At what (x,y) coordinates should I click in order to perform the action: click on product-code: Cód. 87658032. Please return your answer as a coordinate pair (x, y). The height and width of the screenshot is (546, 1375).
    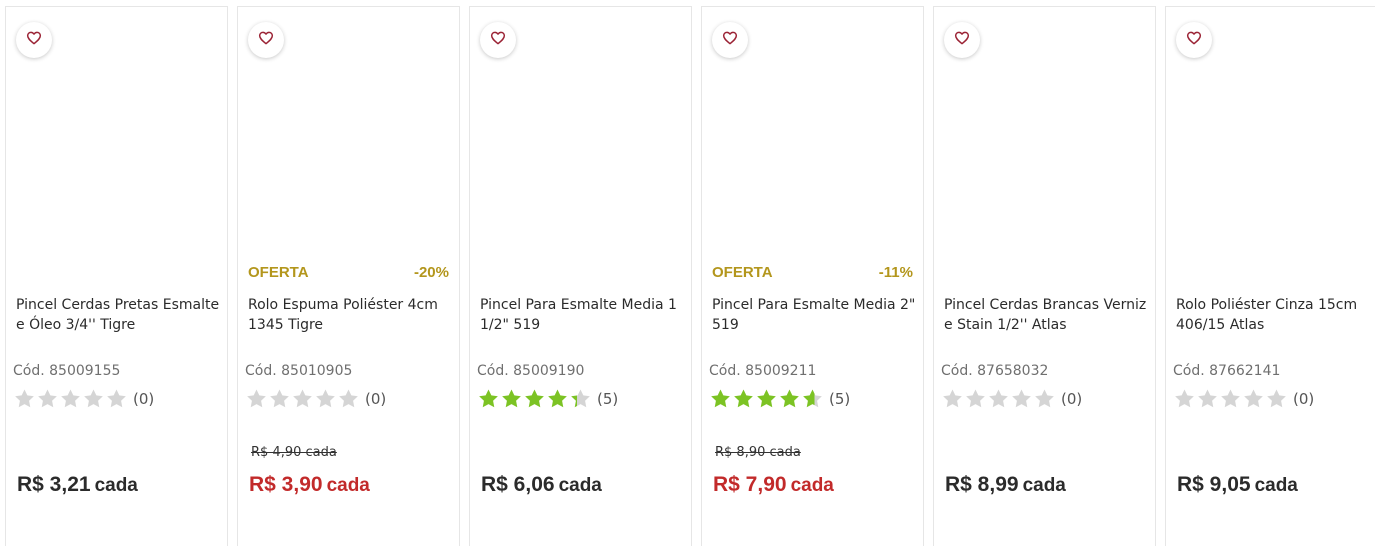
    Looking at the image, I should click on (995, 371).